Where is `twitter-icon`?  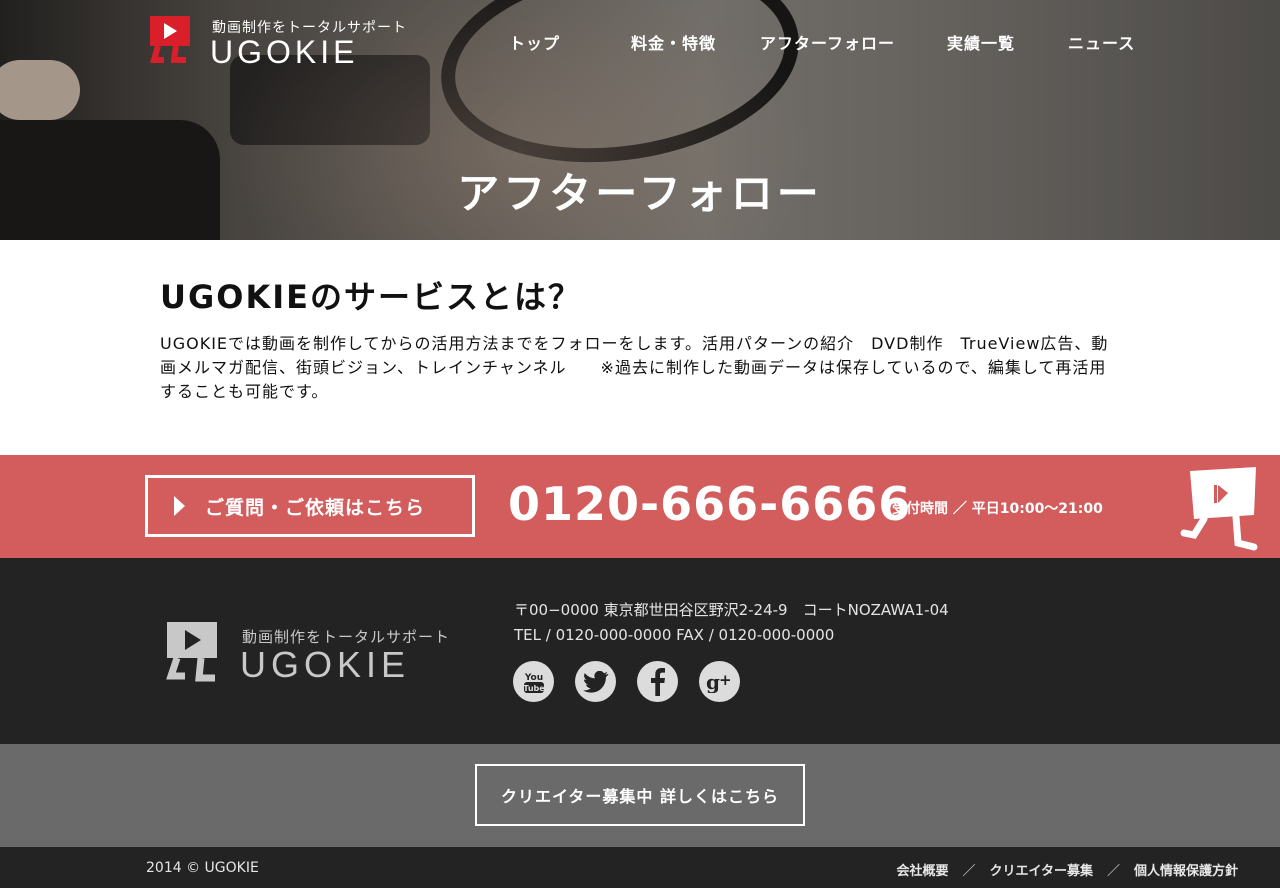
twitter-icon is located at coordinates (595, 681).